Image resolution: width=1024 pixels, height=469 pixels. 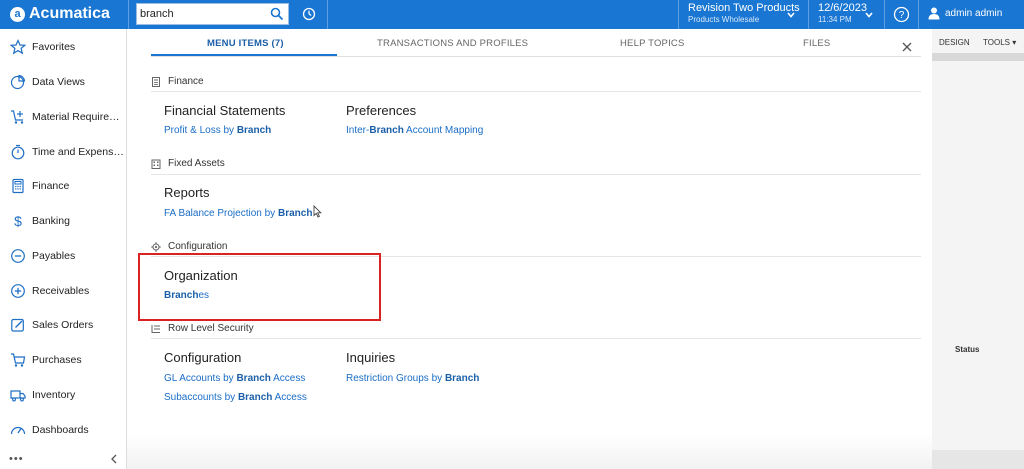 I want to click on link-text: Profit & Loss by, so click(x=200, y=130).